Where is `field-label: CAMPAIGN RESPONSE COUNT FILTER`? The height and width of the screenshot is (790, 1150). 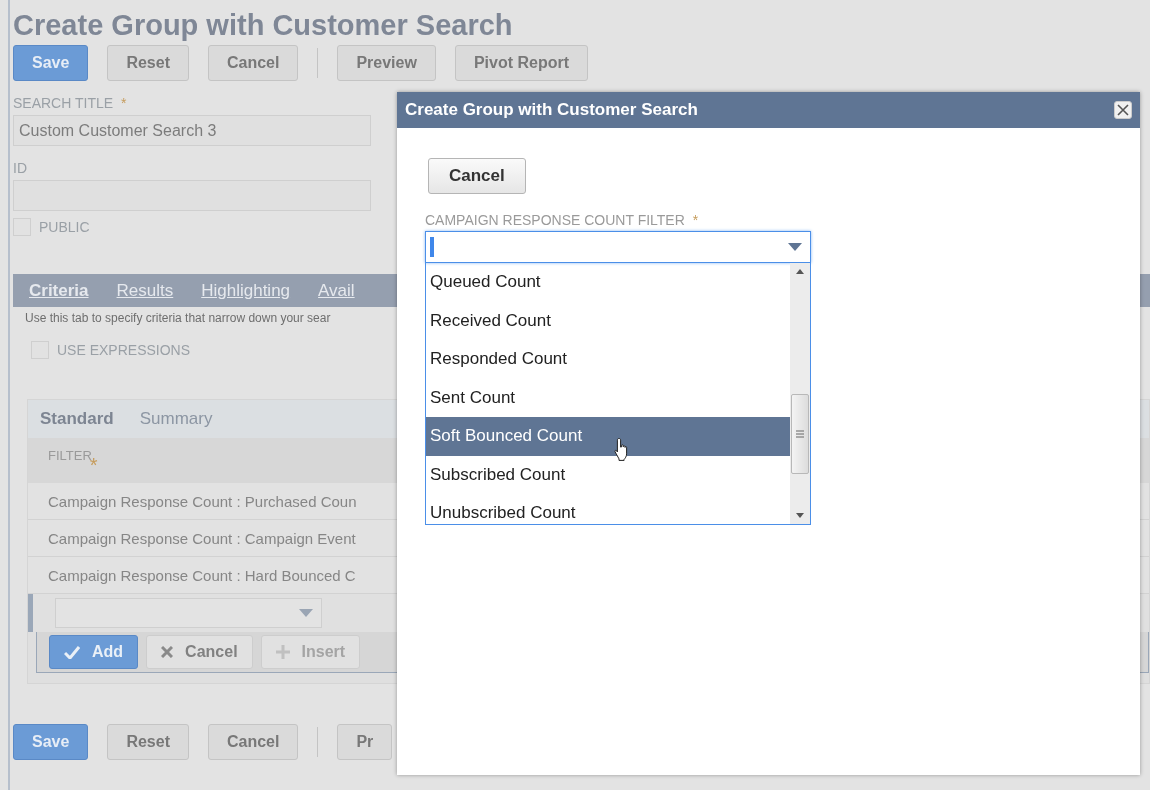
field-label: CAMPAIGN RESPONSE COUNT FILTER is located at coordinates (555, 220).